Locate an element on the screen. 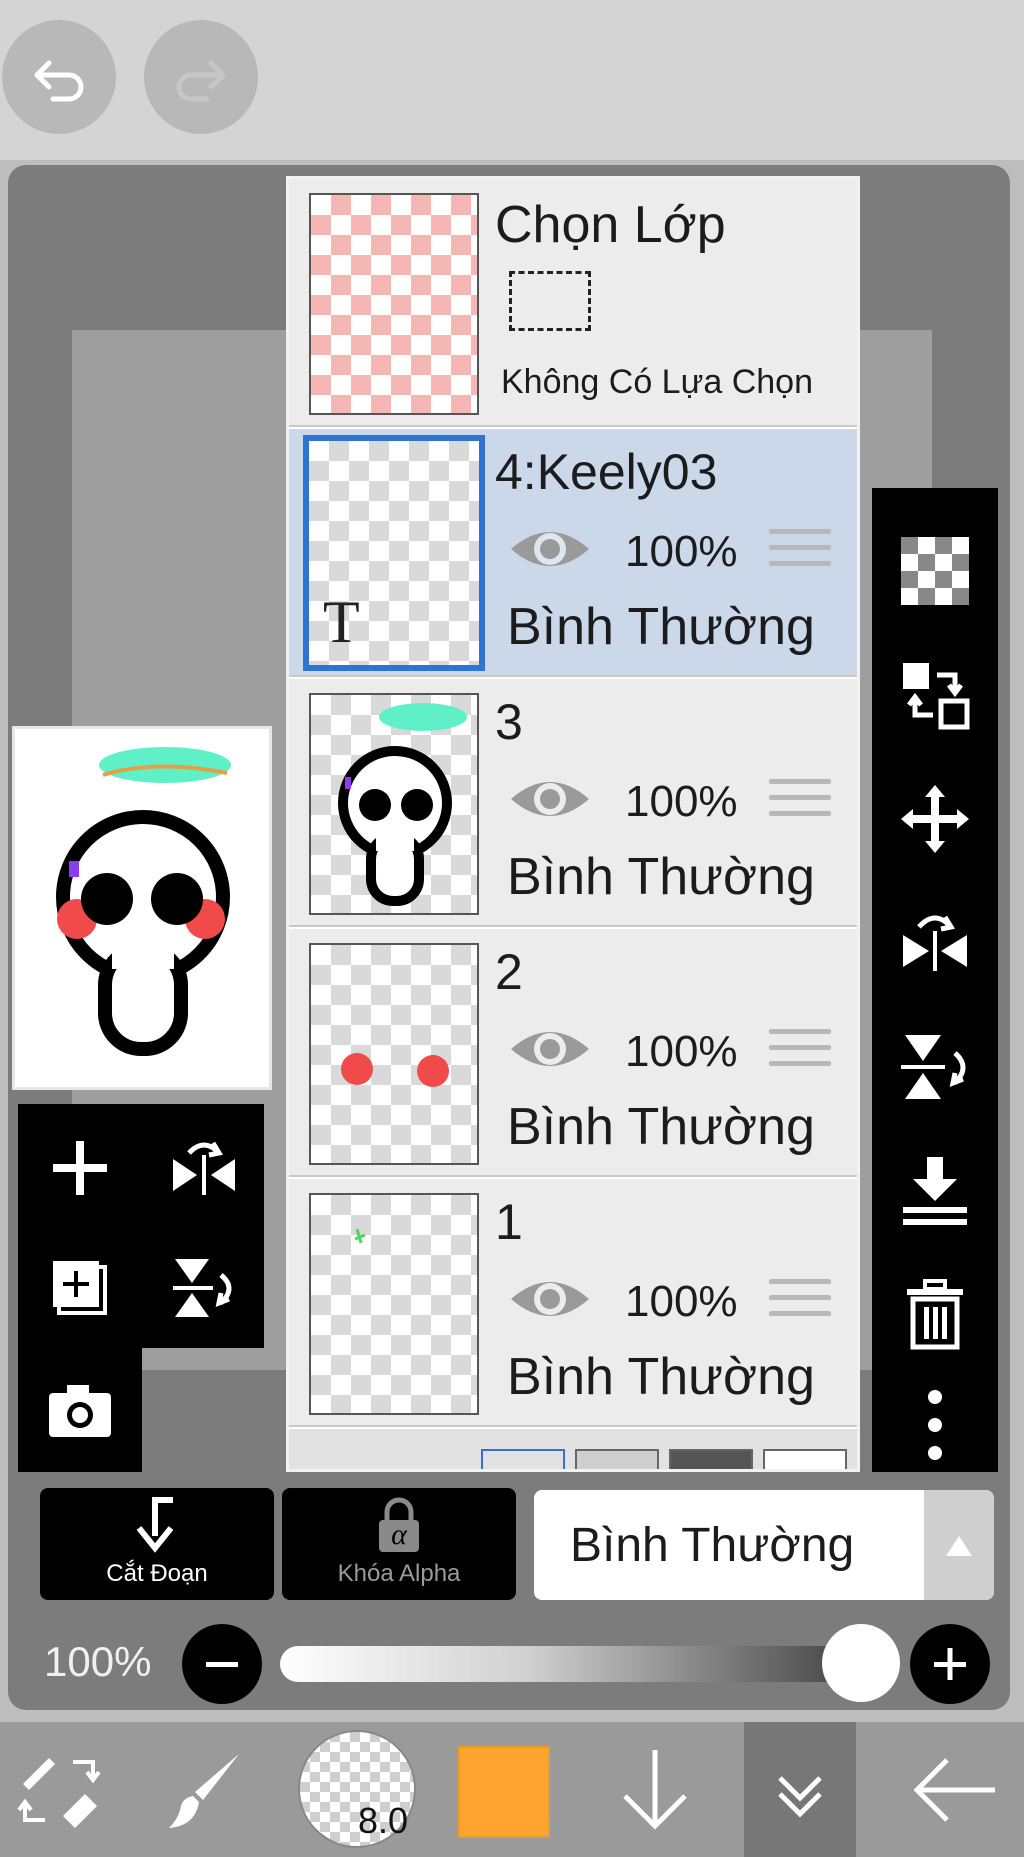  undo-button is located at coordinates (59, 77).